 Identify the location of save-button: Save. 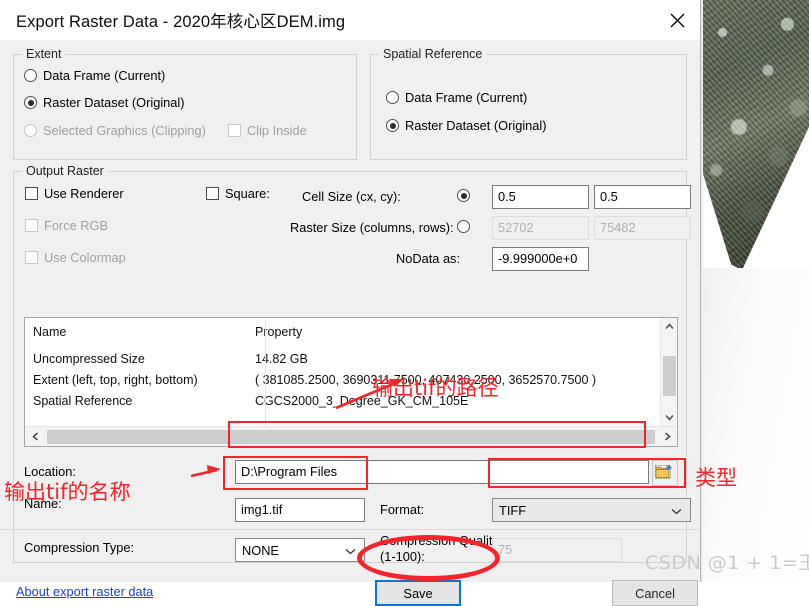
(418, 593).